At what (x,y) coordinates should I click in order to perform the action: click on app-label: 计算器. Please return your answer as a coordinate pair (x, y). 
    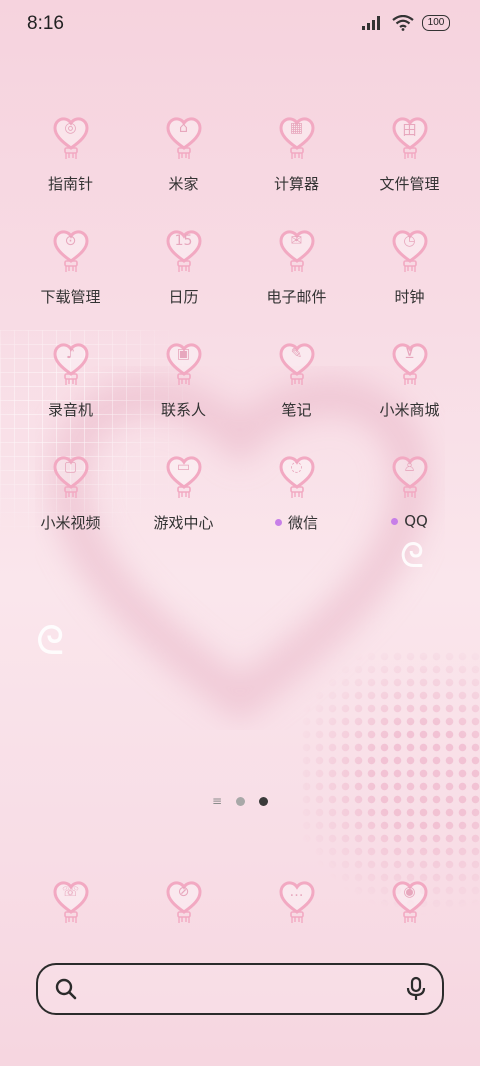
    Looking at the image, I should click on (296, 183).